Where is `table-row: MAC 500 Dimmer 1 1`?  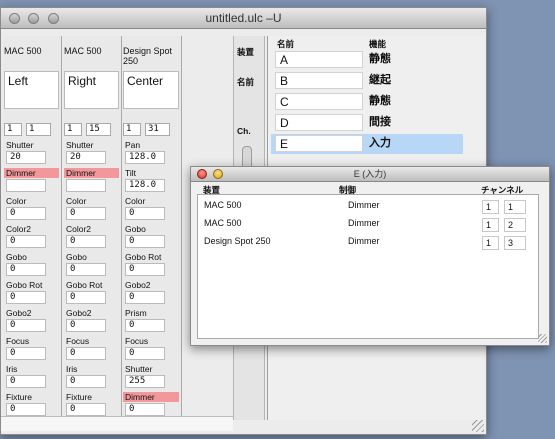 table-row: MAC 500 Dimmer 1 1 is located at coordinates (365, 206).